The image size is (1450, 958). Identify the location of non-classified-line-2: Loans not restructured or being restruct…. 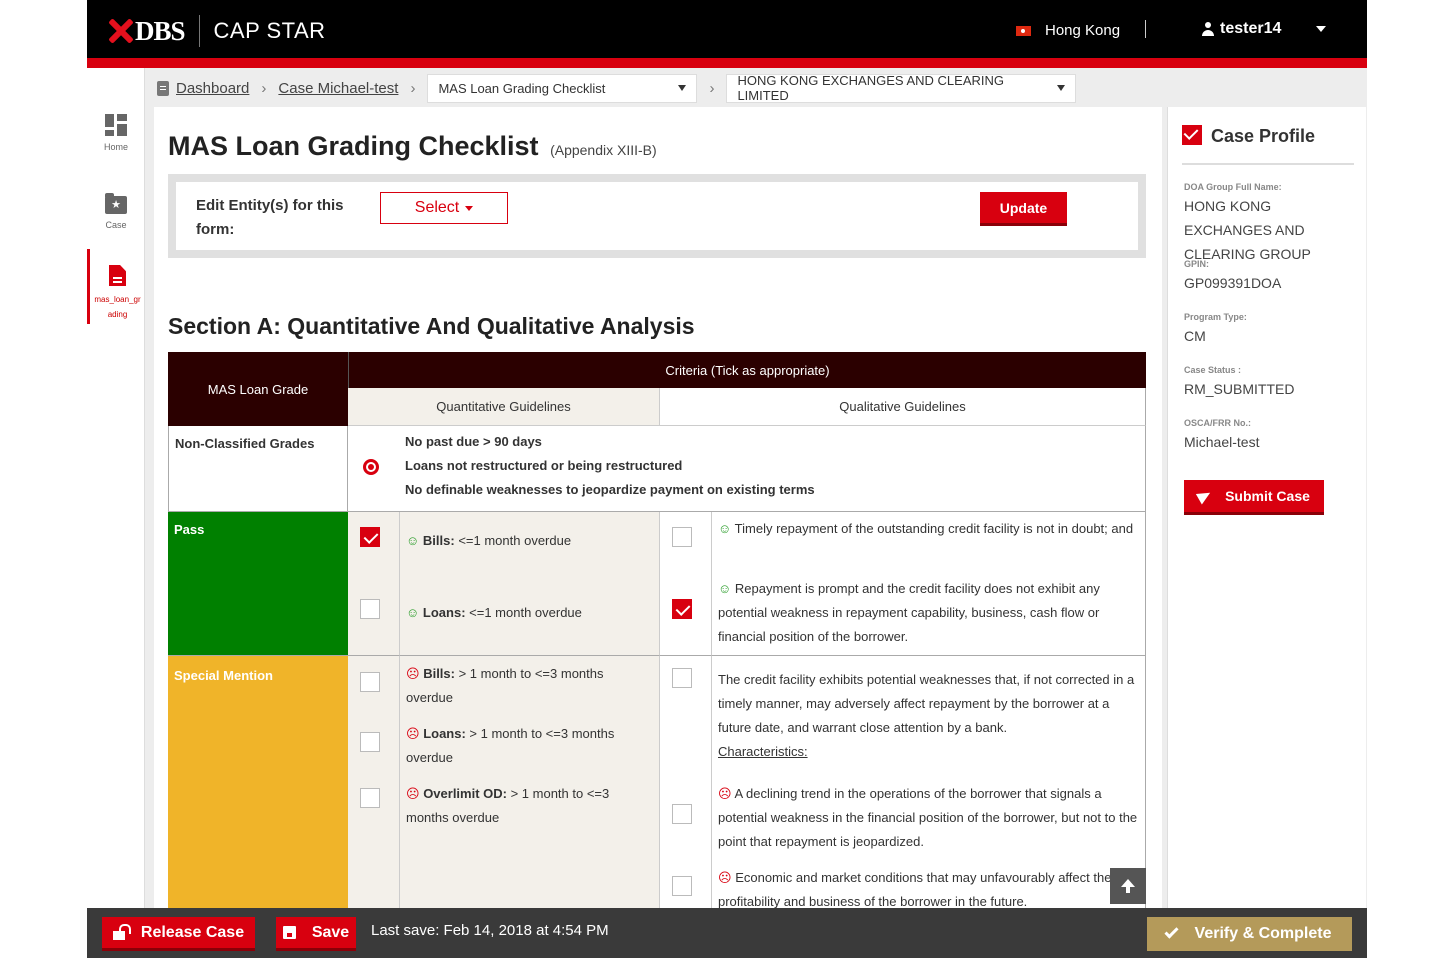
(544, 465).